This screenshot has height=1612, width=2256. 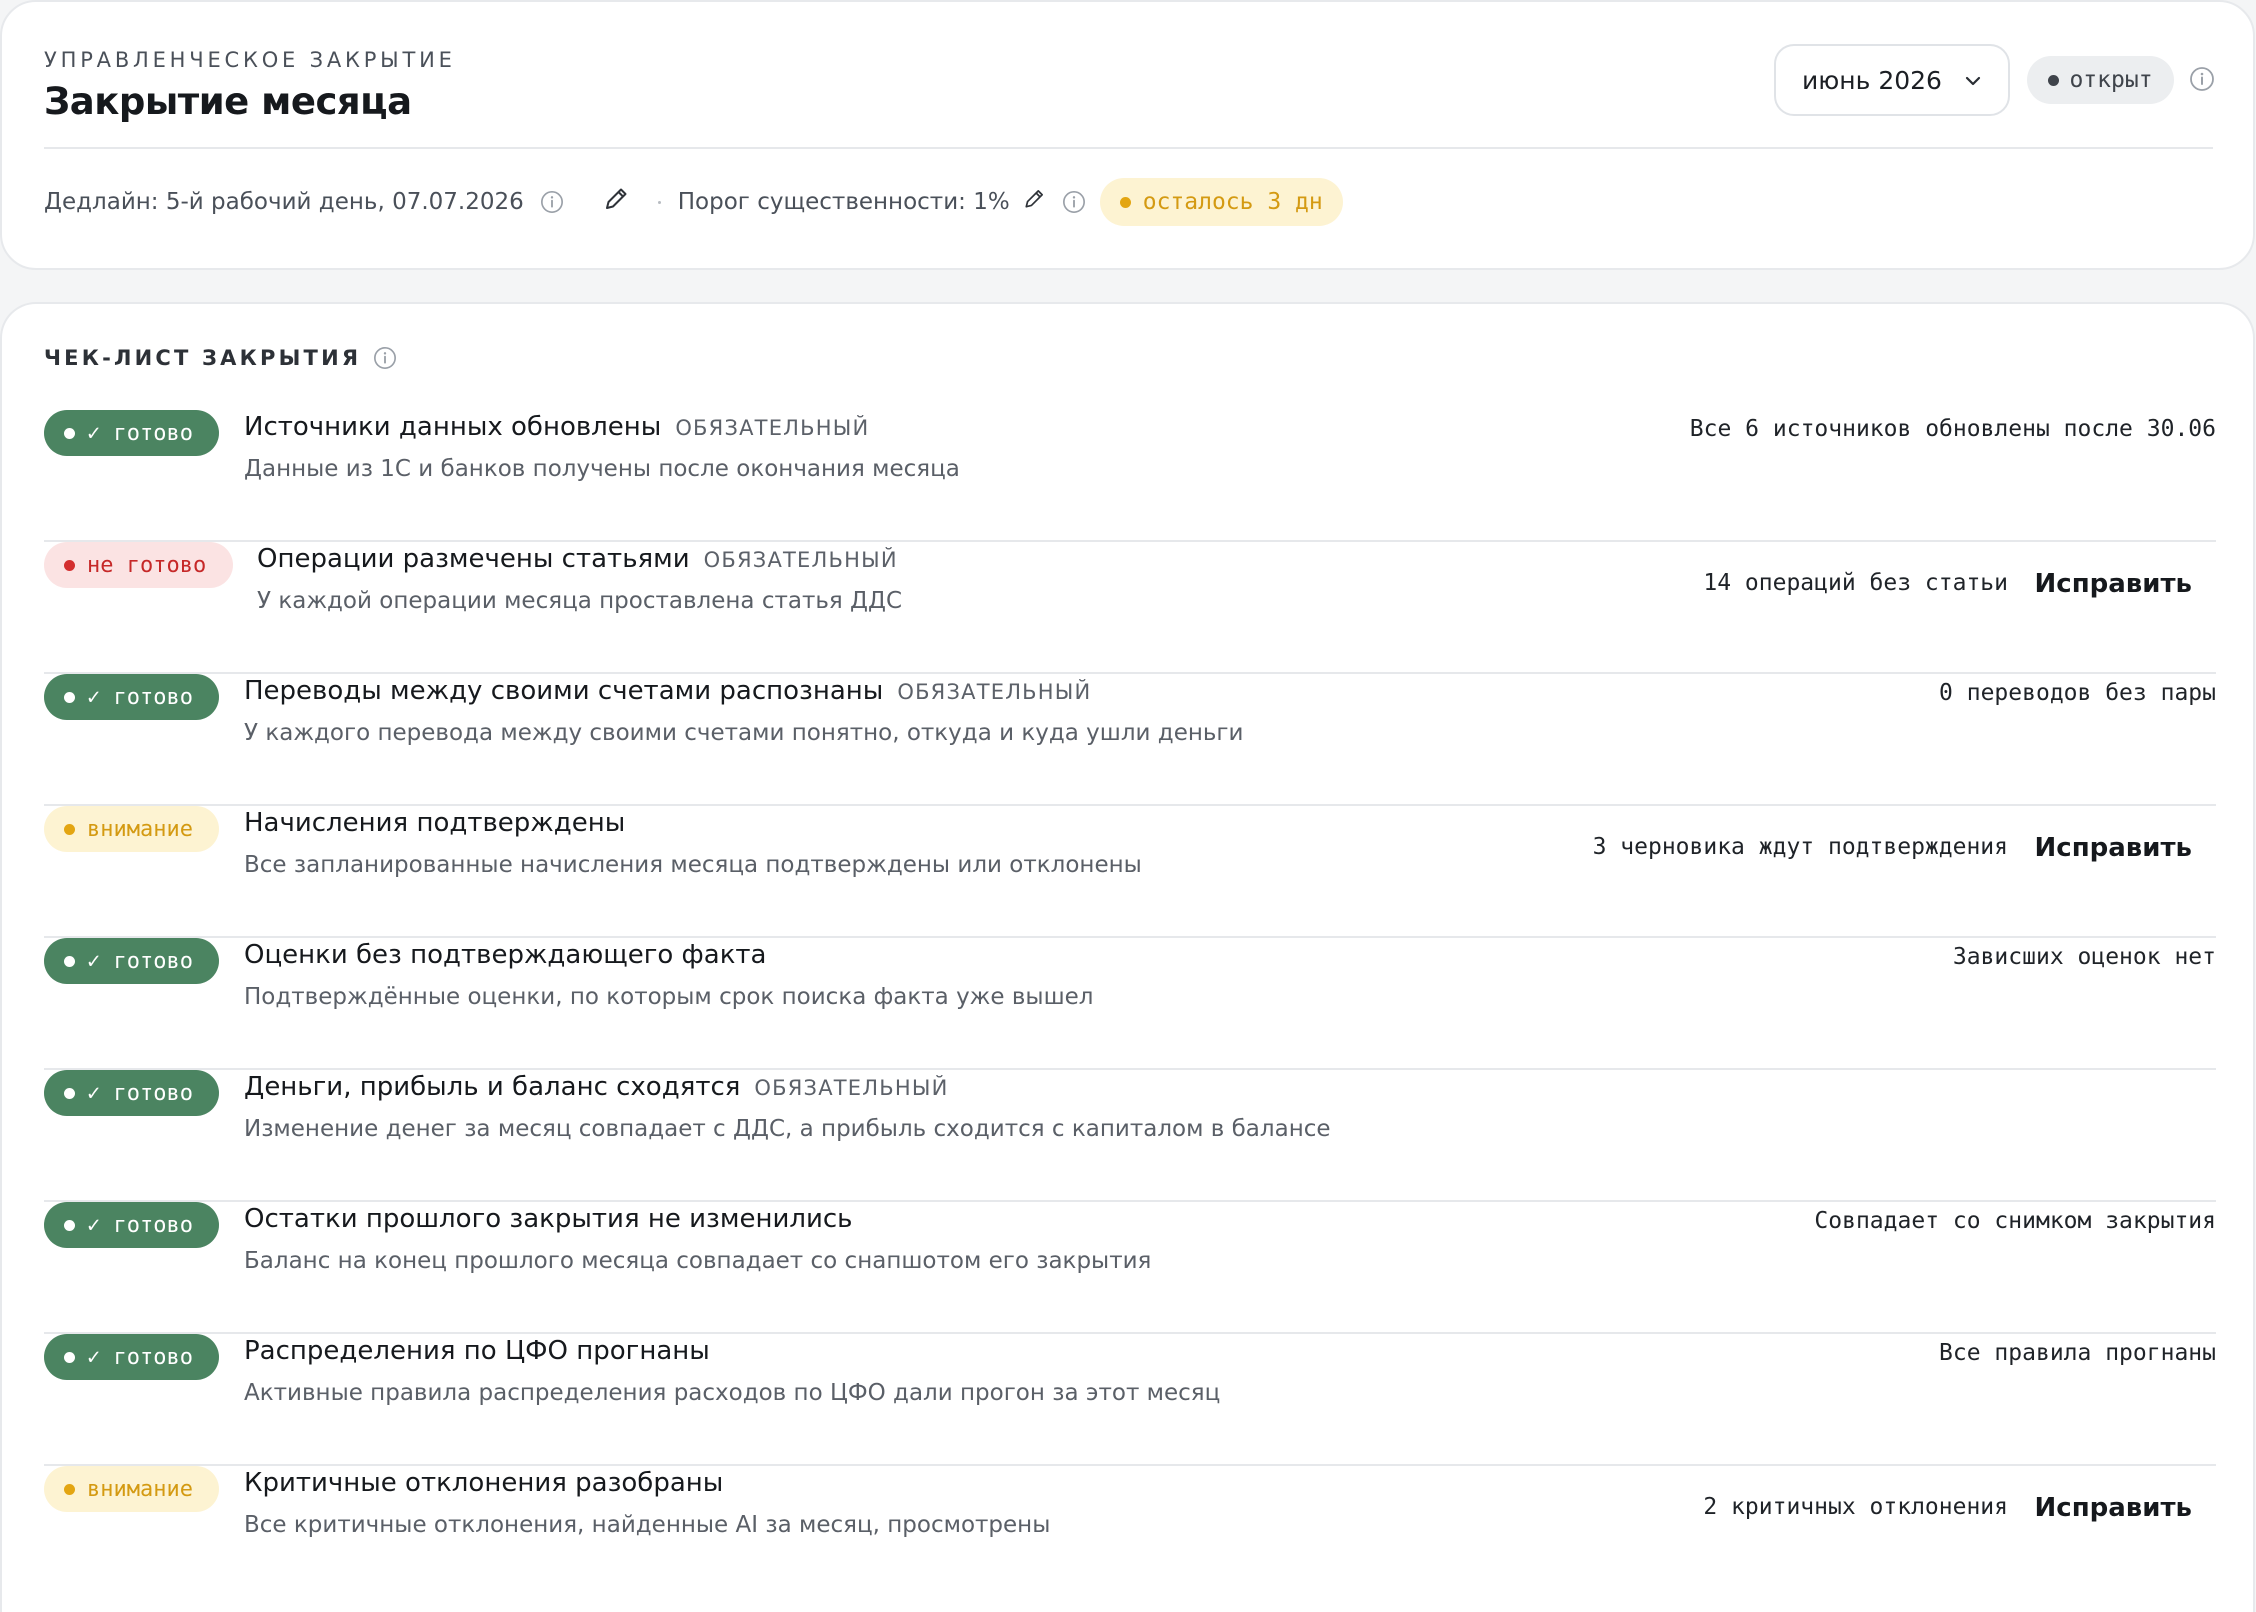 I want to click on item-title: Оценки без подтверждающего факта, so click(x=505, y=955).